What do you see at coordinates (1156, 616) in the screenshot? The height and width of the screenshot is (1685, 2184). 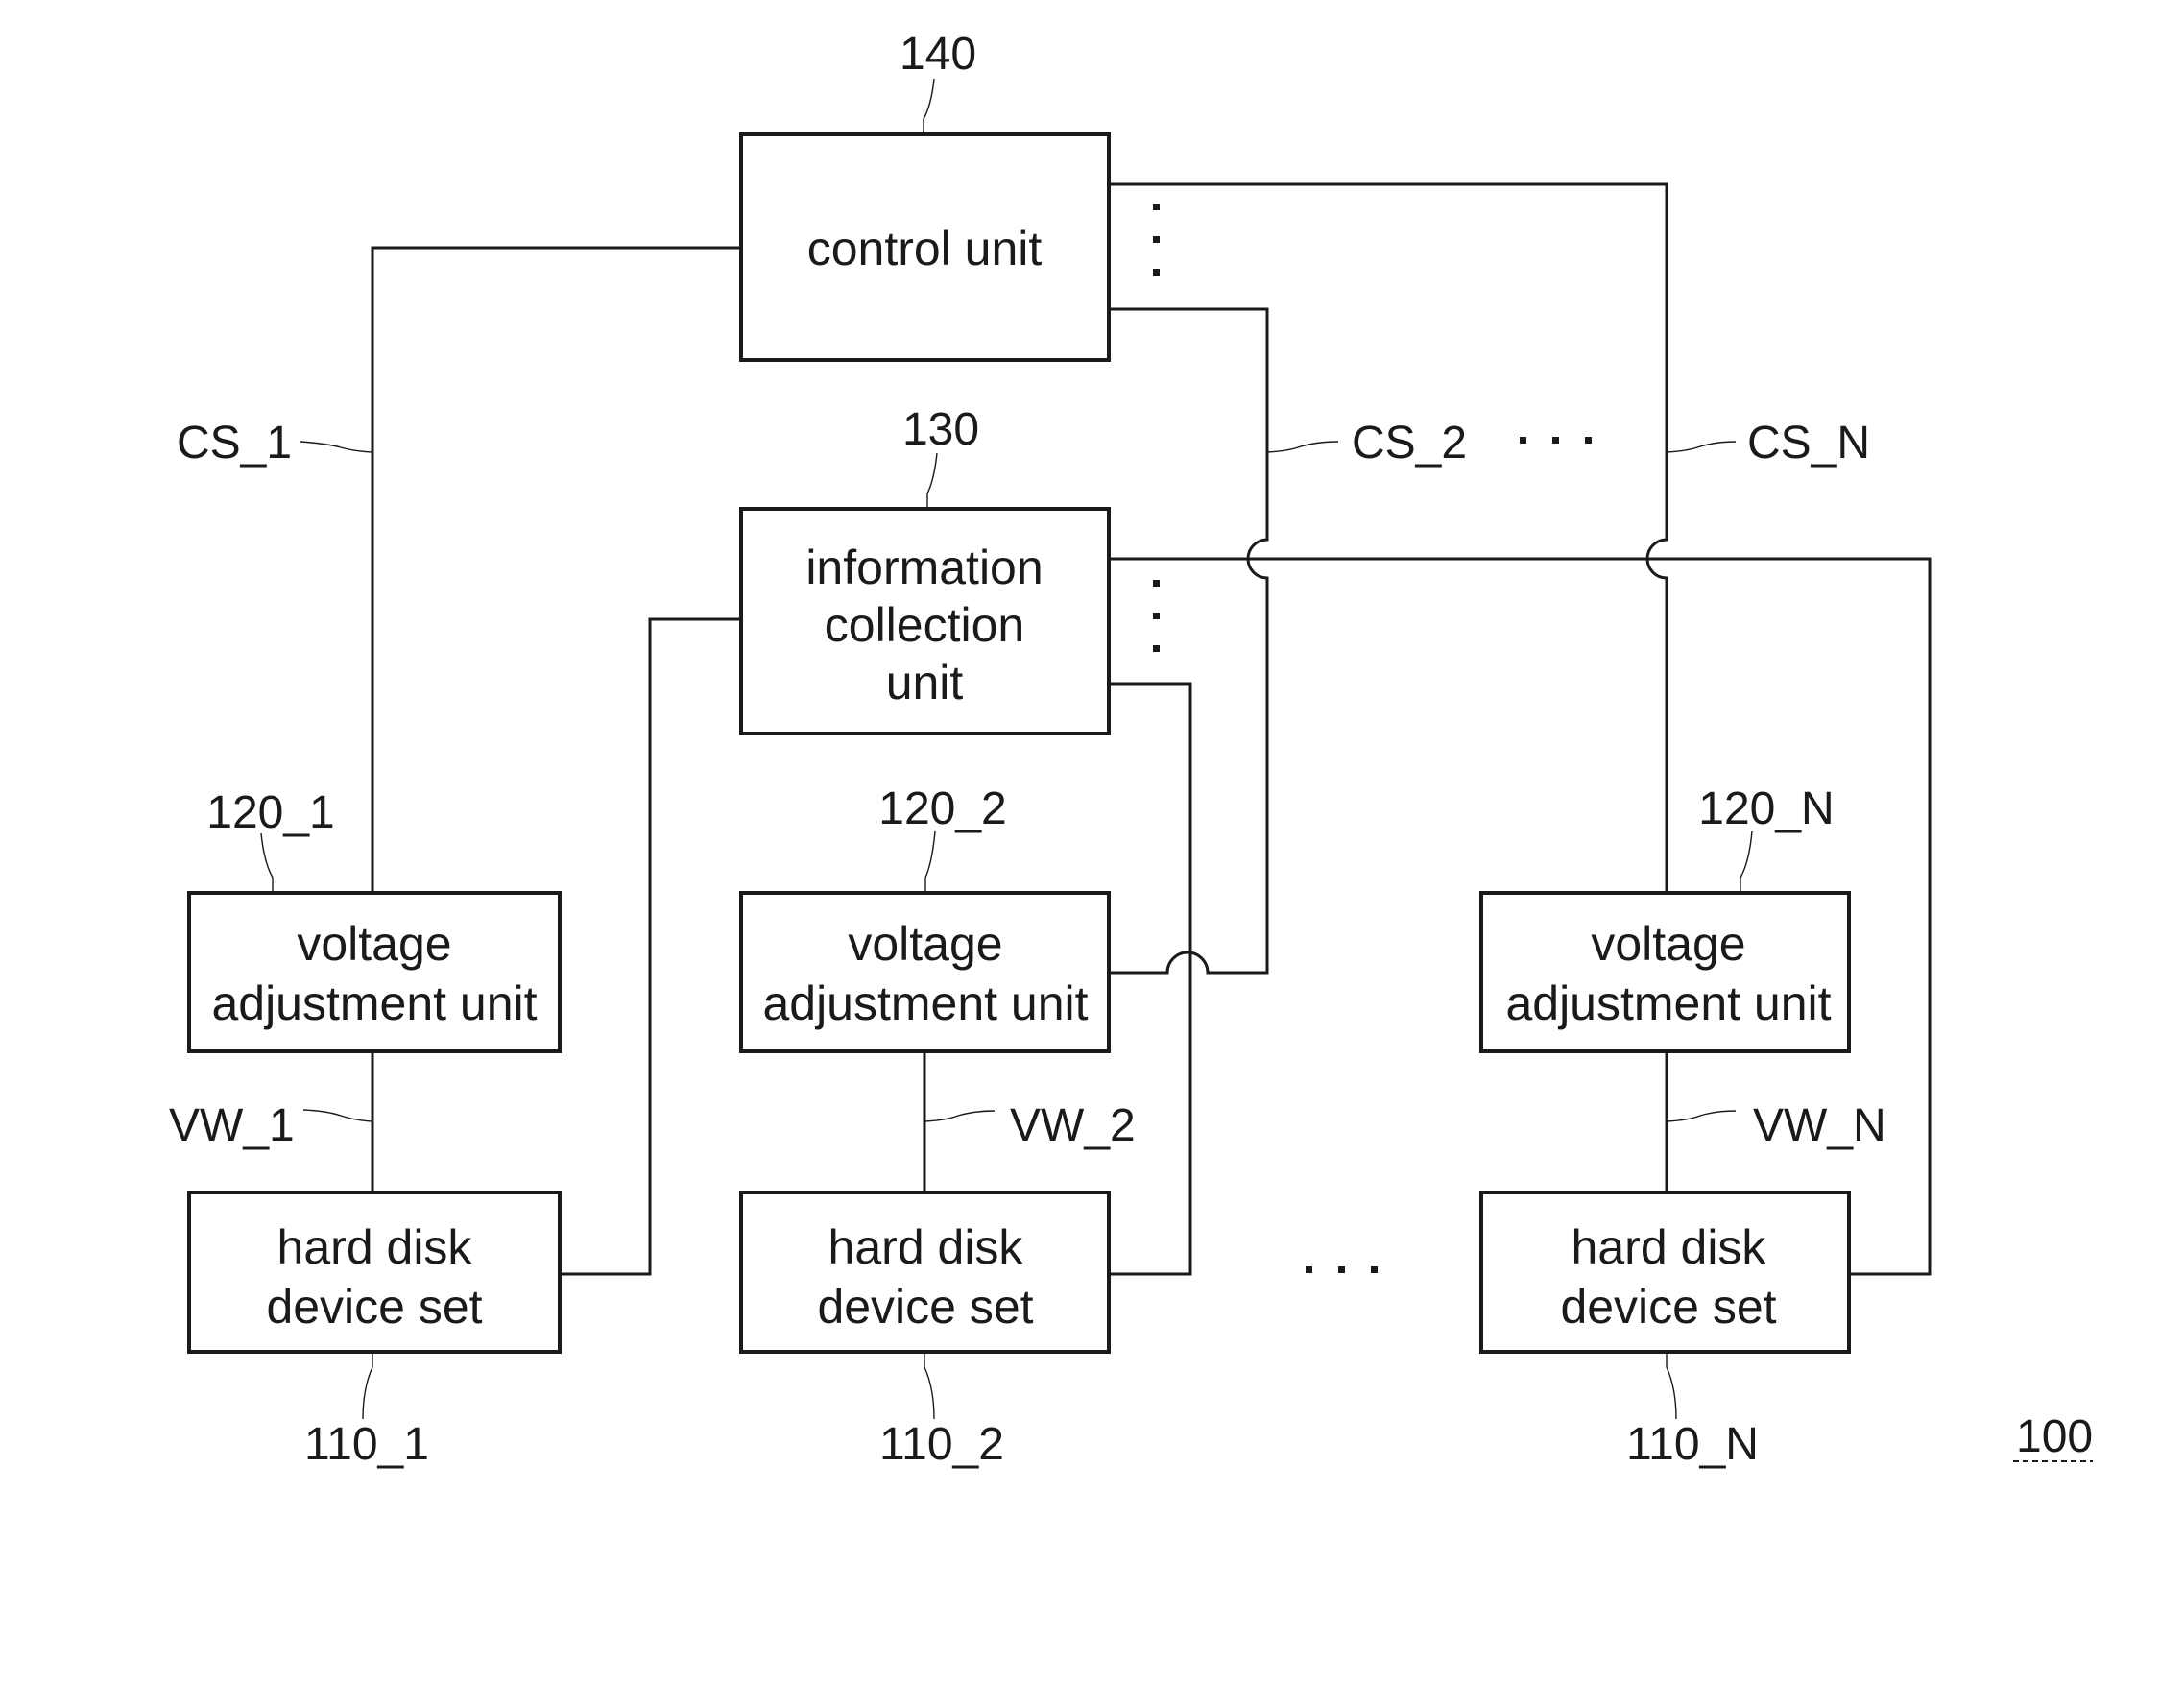 I see `ellipsis-info-outputs` at bounding box center [1156, 616].